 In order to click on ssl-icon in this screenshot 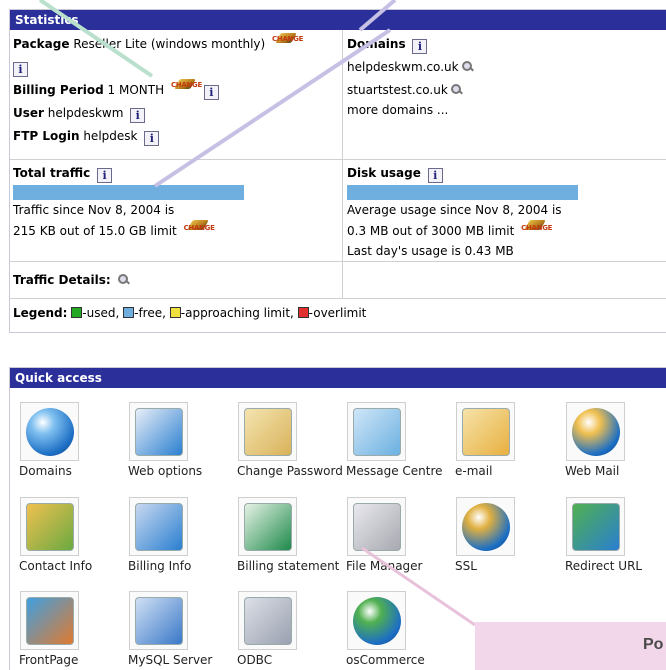, I will do `click(485, 526)`.